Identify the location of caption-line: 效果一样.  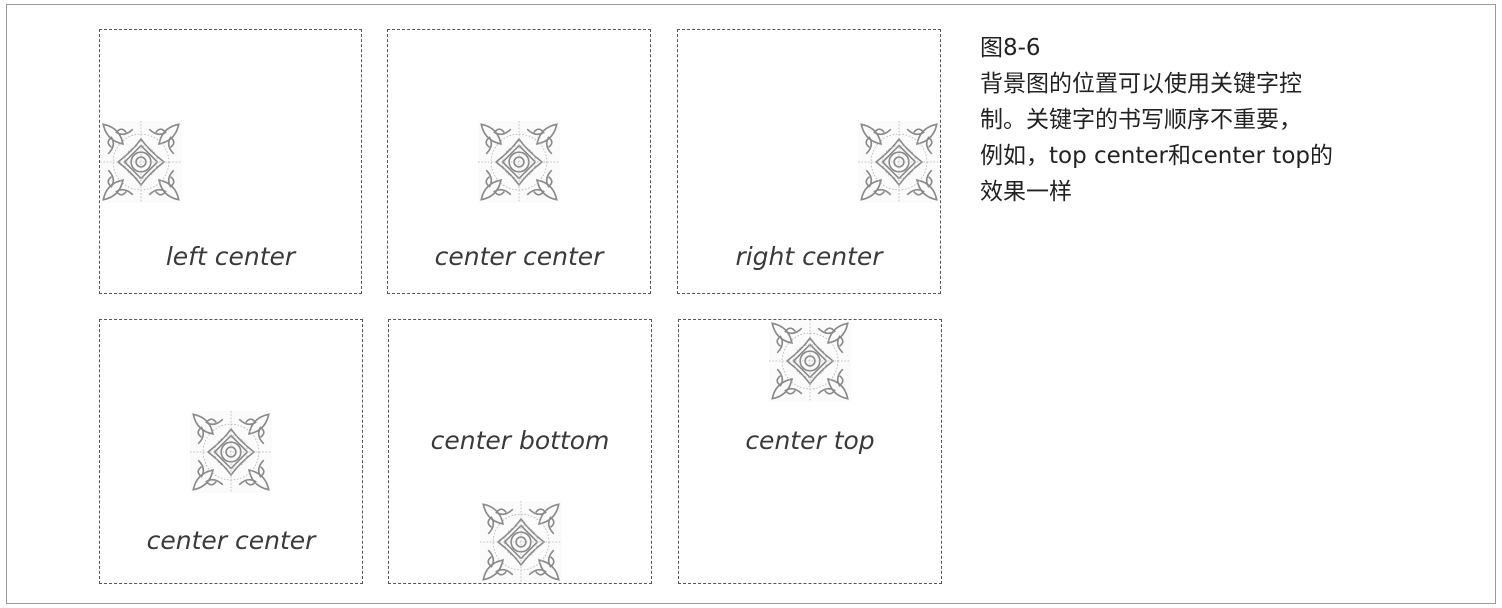
(1026, 192).